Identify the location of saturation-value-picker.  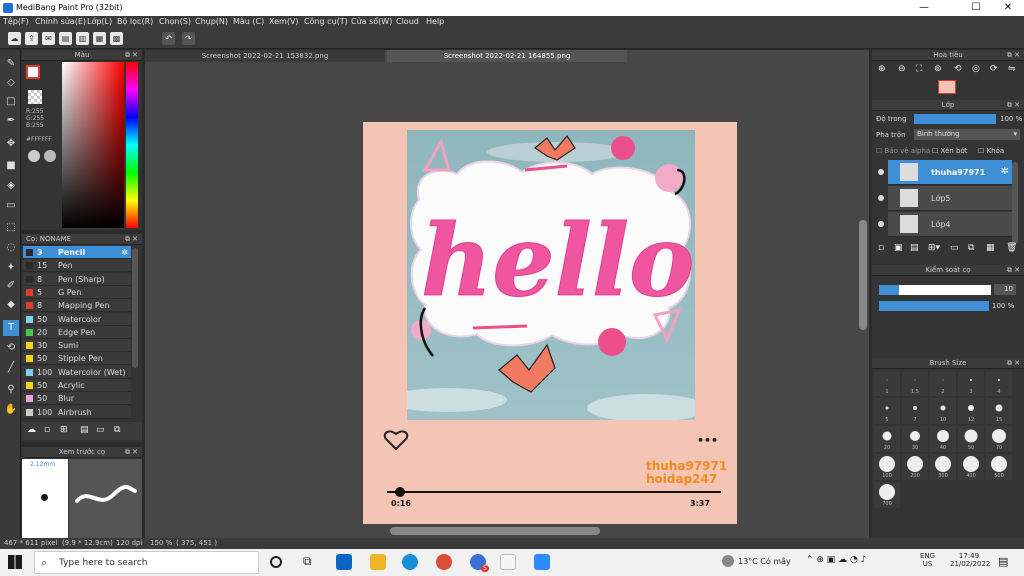
(93, 145).